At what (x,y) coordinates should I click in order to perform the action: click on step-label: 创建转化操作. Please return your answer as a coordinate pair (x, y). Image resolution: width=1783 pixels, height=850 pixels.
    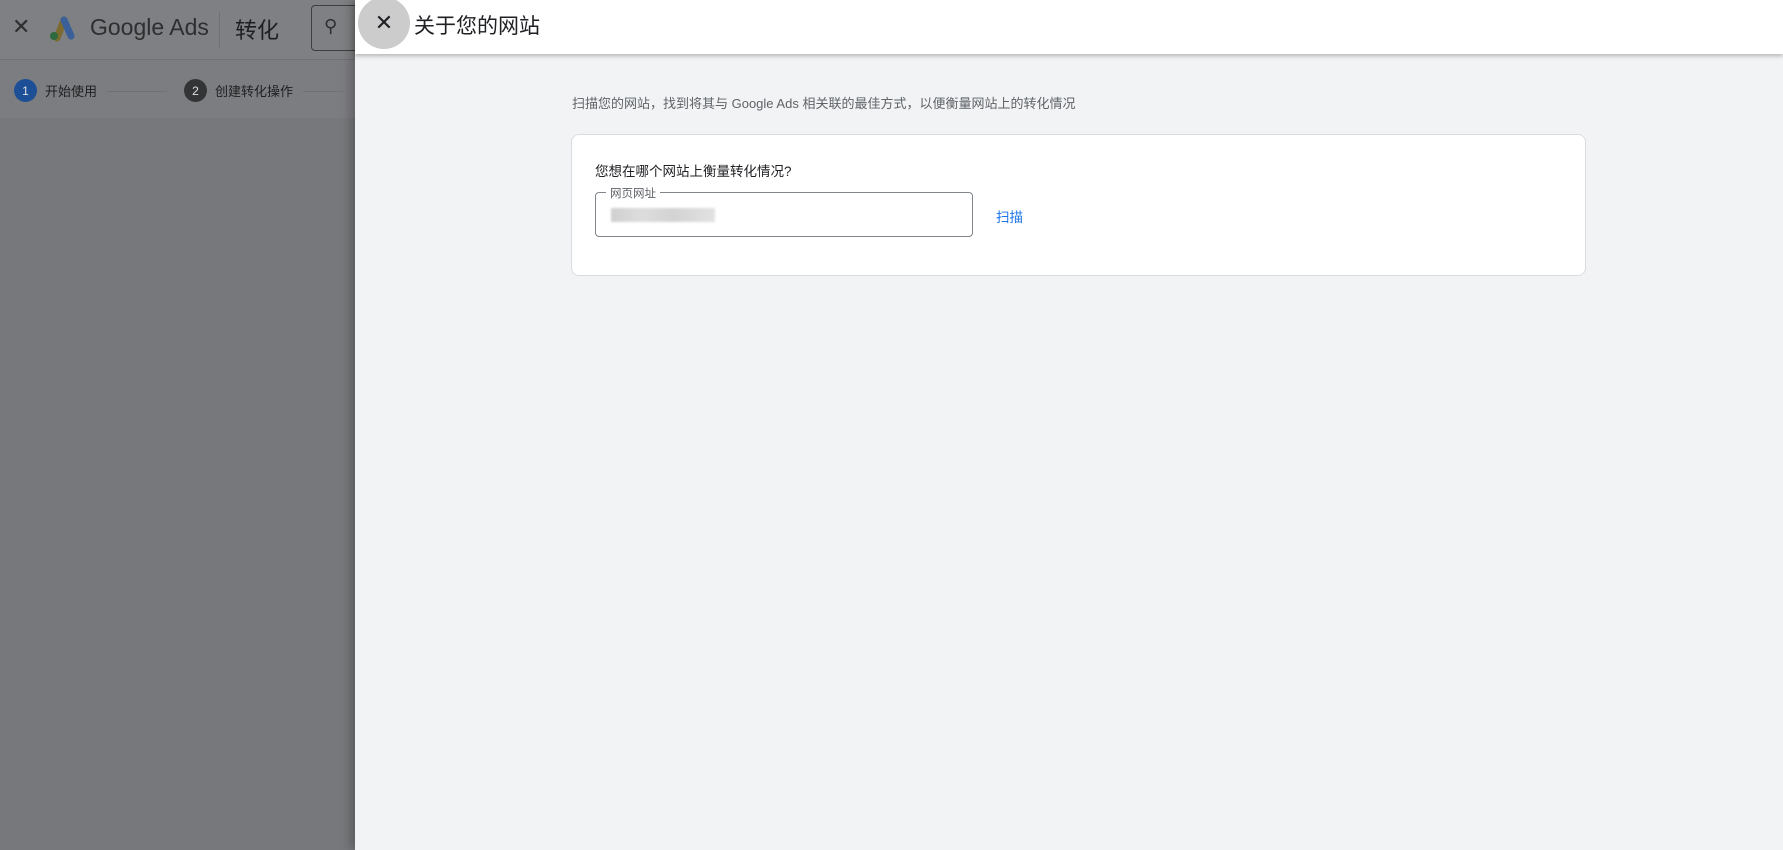
    Looking at the image, I should click on (254, 91).